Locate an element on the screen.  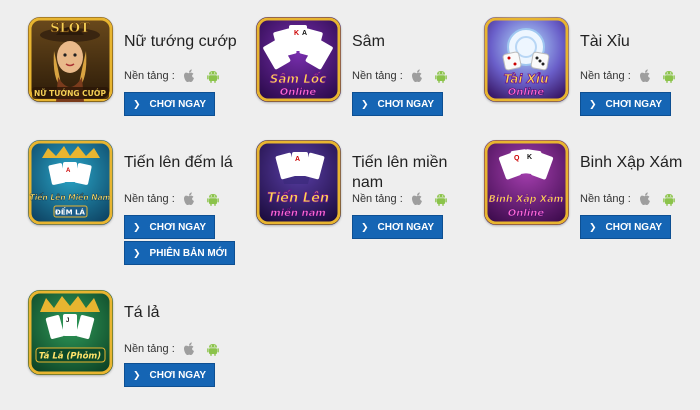
binh-xap-xam-thumbnail-art: Q K Binh Xập Xám Online is located at coordinates (526, 182).